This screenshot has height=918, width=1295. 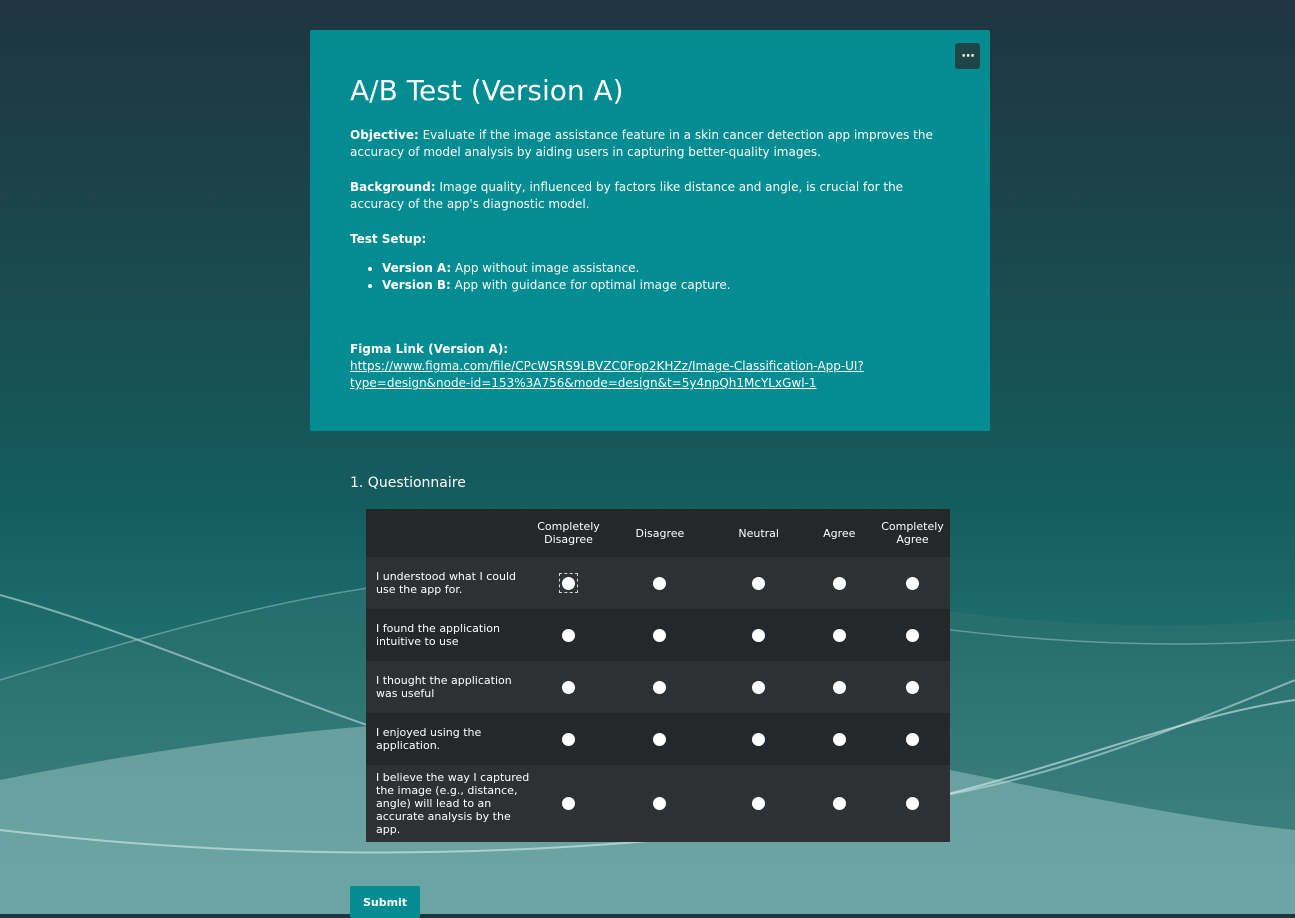 What do you see at coordinates (545, 268) in the screenshot?
I see `version-a-text: App without image assistance.` at bounding box center [545, 268].